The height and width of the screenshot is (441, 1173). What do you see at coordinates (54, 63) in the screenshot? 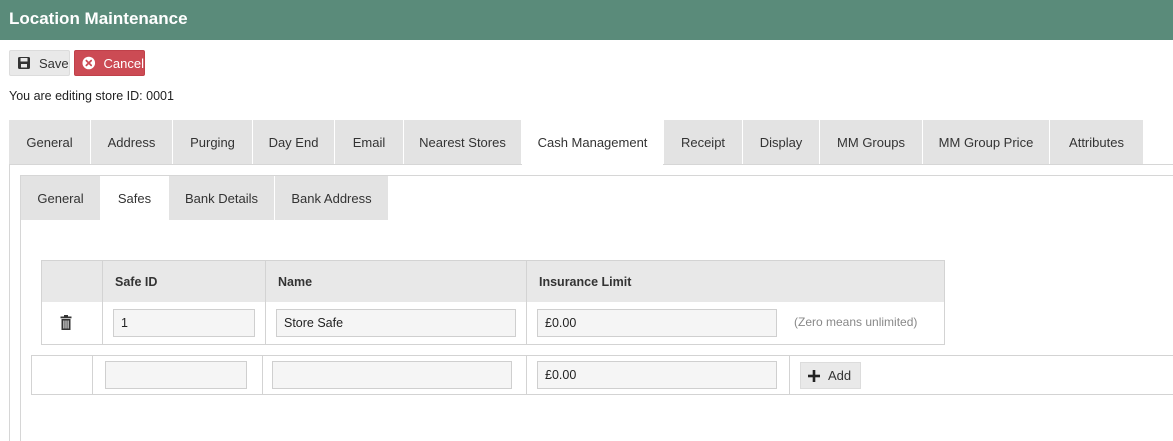
I see `save-button-label: Save` at bounding box center [54, 63].